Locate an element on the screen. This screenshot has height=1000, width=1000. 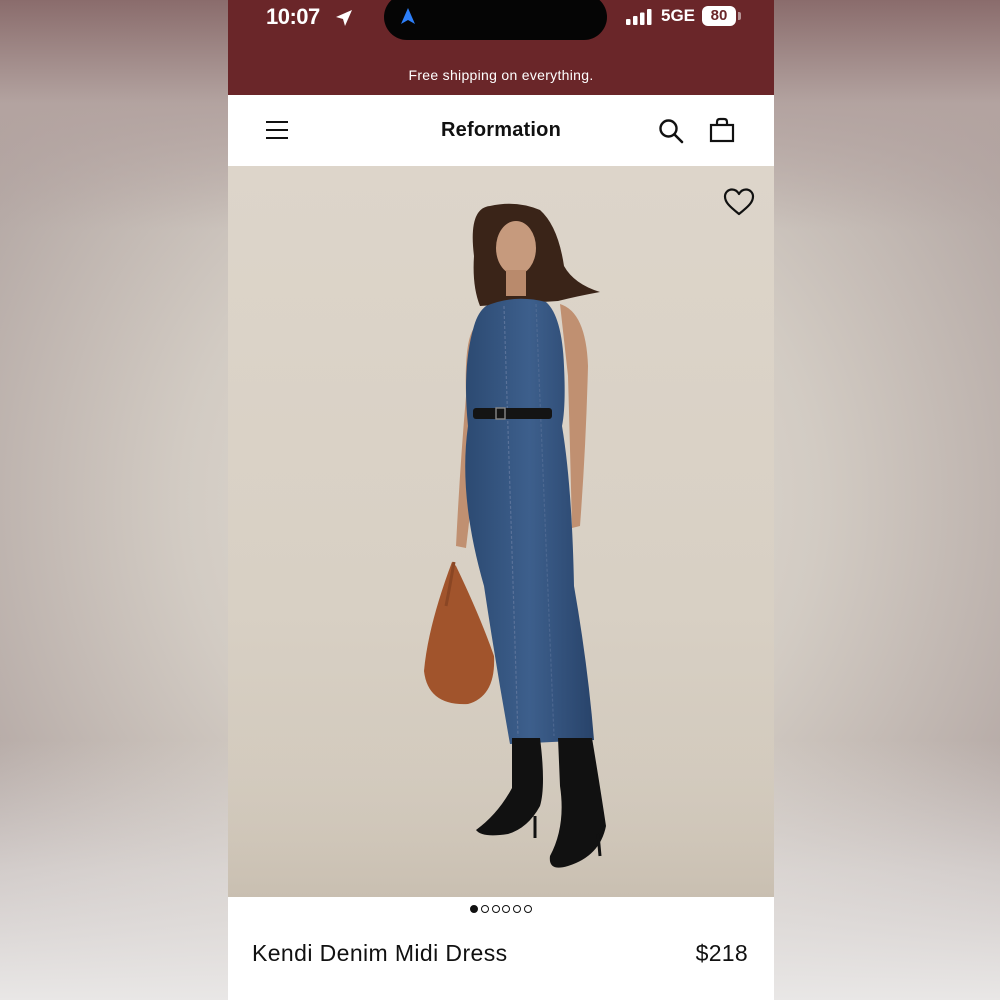
search-icon is located at coordinates (671, 131).